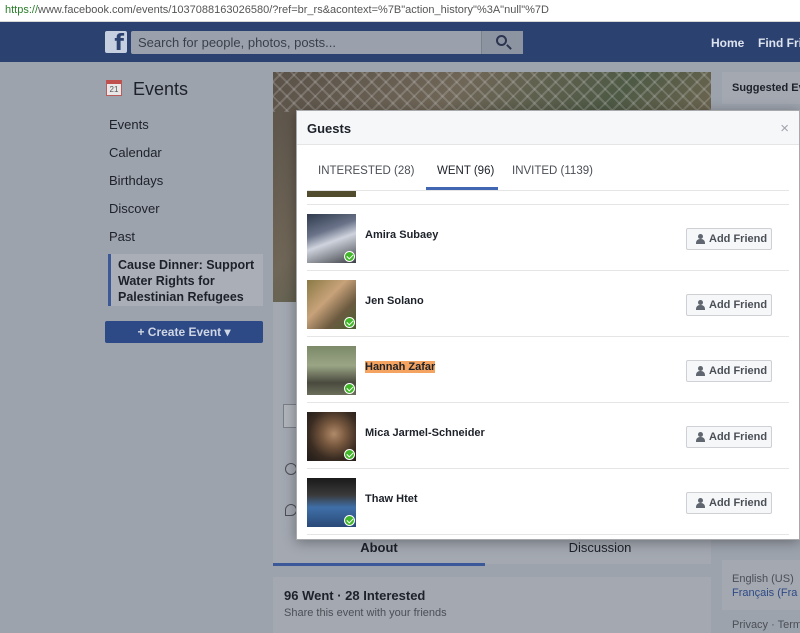 This screenshot has height=633, width=800. I want to click on guest-name: Amira Subaey, so click(401, 235).